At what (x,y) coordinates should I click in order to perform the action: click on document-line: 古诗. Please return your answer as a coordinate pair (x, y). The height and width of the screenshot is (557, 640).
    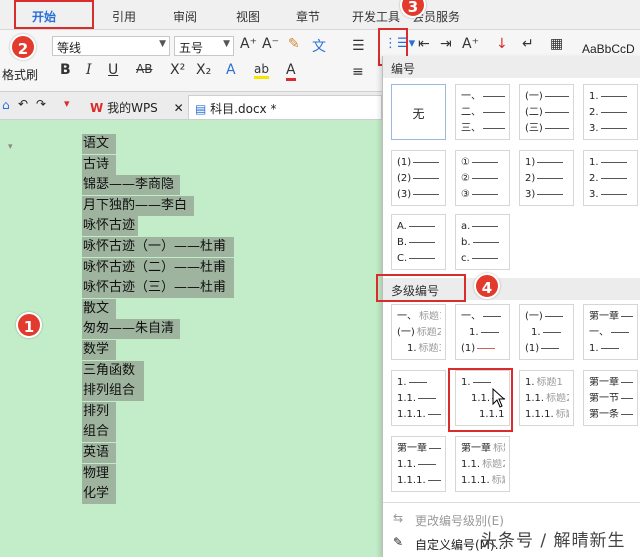
    Looking at the image, I should click on (99, 164).